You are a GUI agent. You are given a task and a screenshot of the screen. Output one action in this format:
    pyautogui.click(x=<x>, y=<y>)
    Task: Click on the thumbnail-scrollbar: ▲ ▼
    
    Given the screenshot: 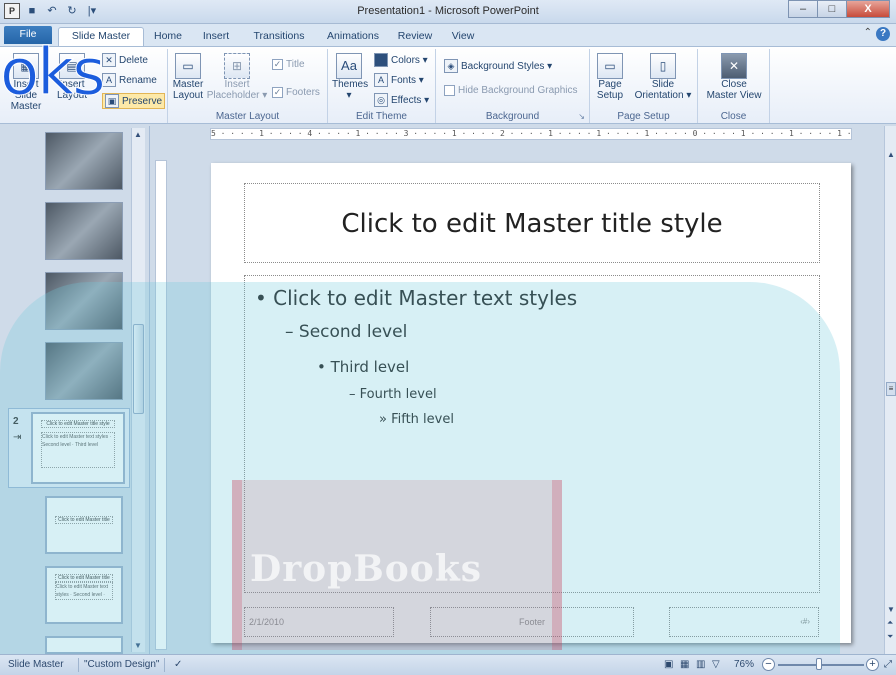 What is the action you would take?
    pyautogui.click(x=138, y=390)
    